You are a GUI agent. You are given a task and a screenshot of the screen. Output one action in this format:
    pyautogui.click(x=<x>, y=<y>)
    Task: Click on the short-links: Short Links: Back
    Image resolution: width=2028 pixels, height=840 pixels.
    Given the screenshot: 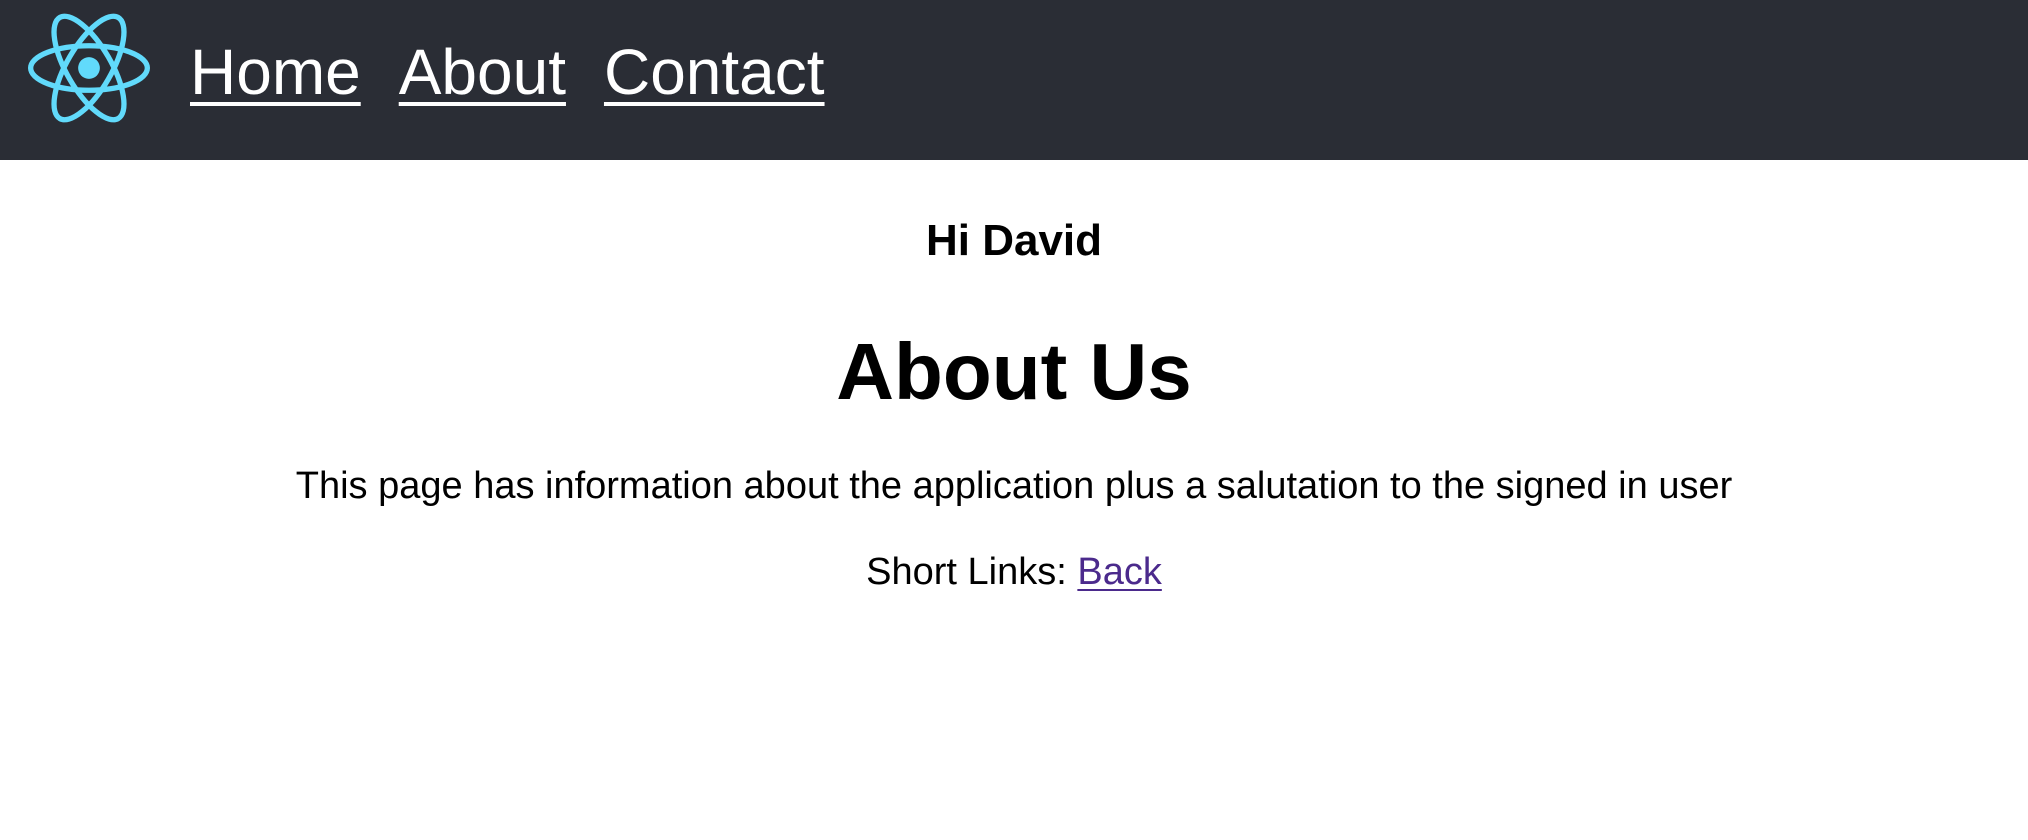 What is the action you would take?
    pyautogui.click(x=1014, y=572)
    